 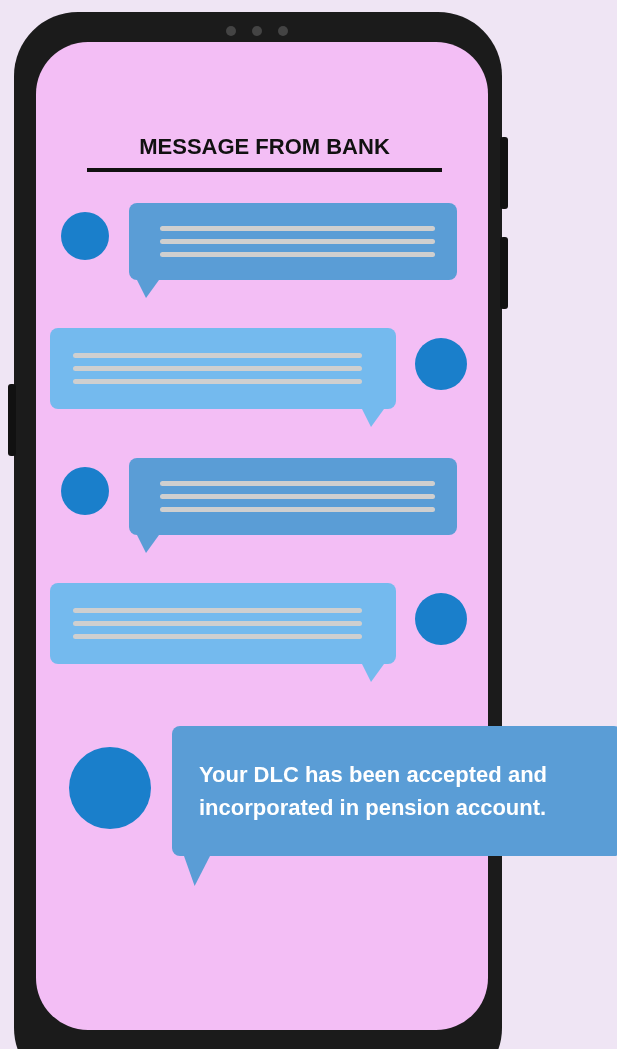 I want to click on message-text: Your DLC has been accepted and incorporated in pension account., so click(x=373, y=791).